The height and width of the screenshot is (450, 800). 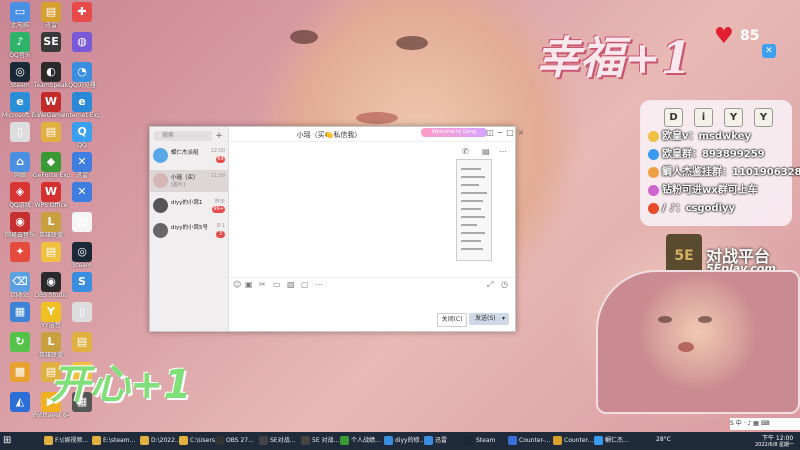 I want to click on app-icon: S, so click(x=82, y=282).